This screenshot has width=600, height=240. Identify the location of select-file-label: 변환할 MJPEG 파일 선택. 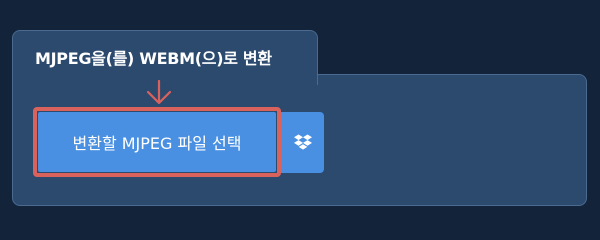
(157, 143).